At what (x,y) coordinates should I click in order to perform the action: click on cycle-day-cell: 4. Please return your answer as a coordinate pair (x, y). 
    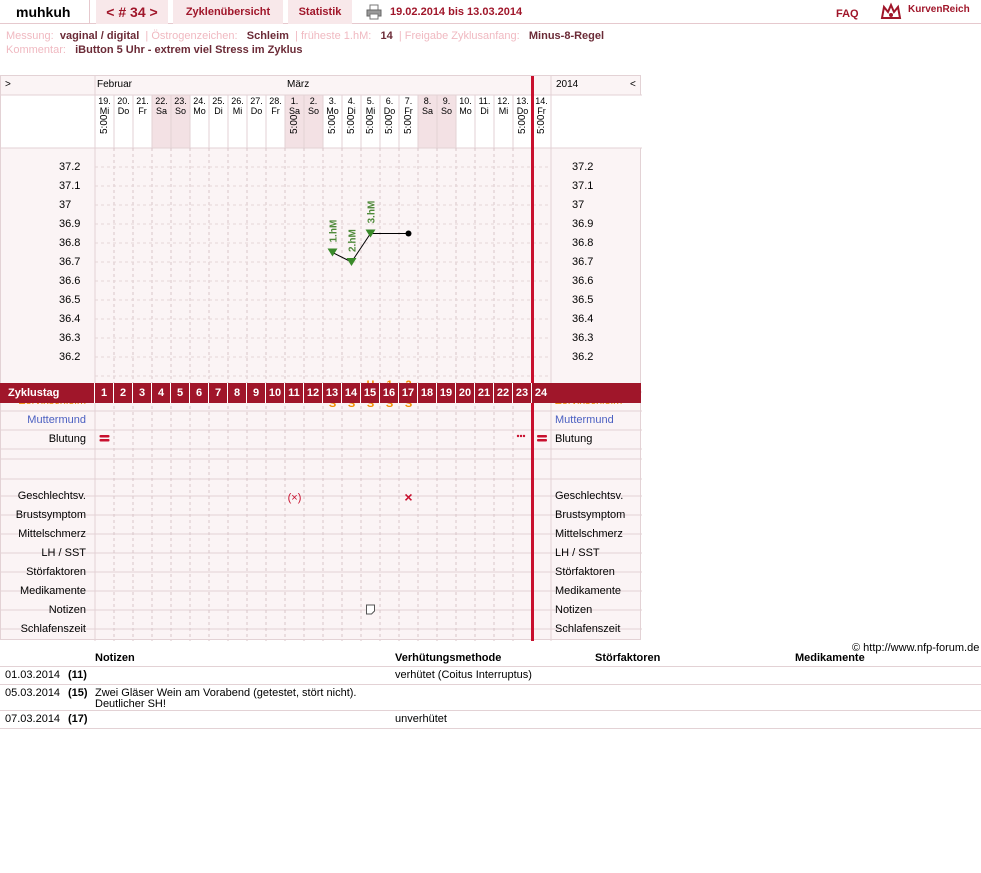
    Looking at the image, I should click on (160, 393).